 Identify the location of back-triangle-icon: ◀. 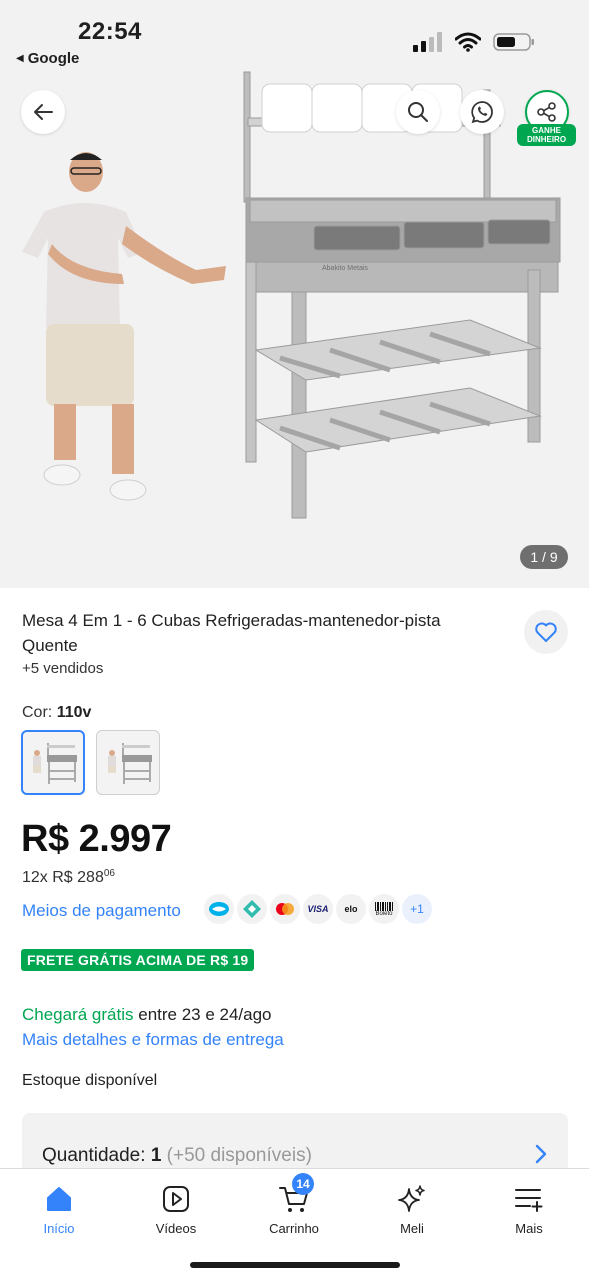
(20, 58).